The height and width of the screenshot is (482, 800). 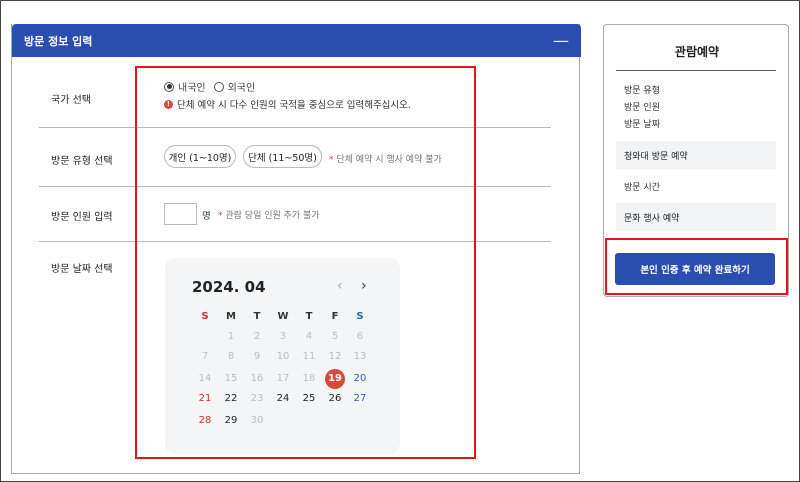 I want to click on sidebar-band-reservation-label: 청와대 방문 예약, so click(x=656, y=157).